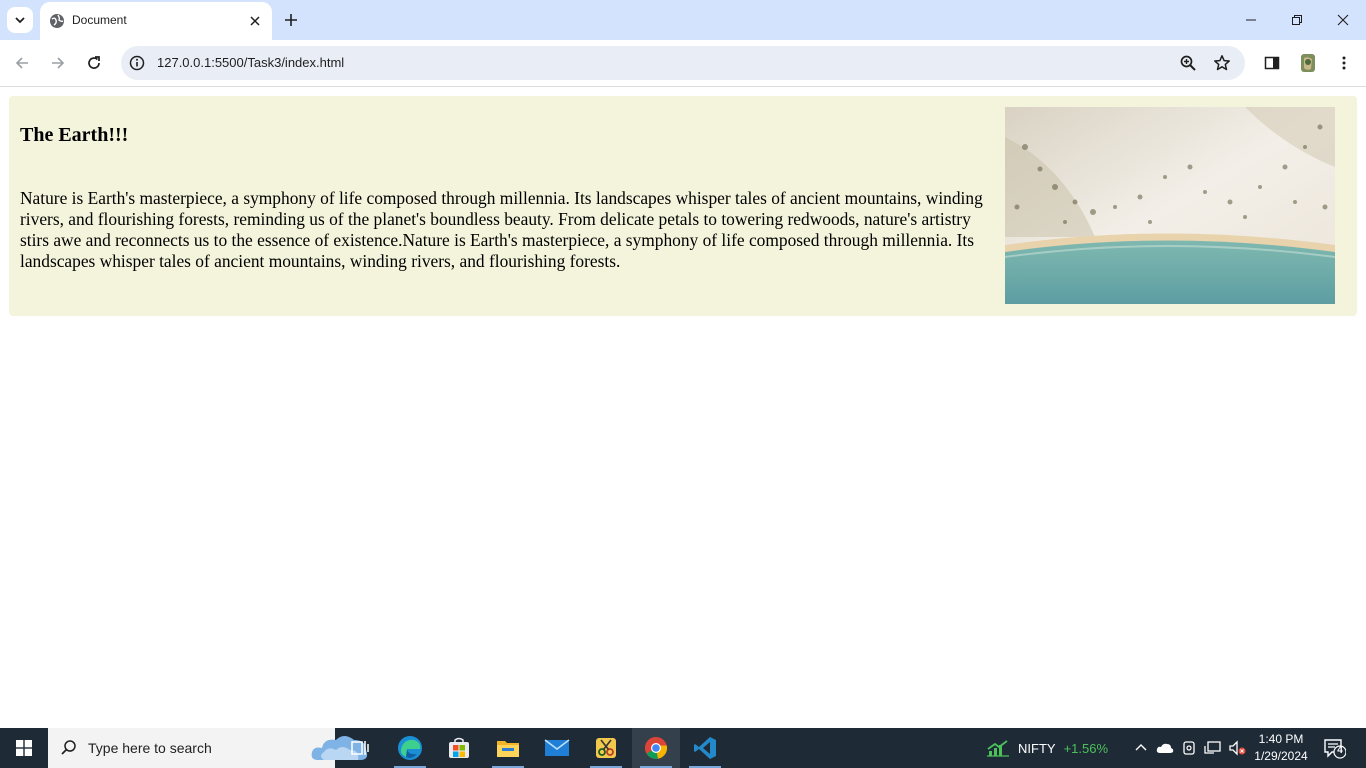 This screenshot has width=1366, height=768. I want to click on chrome-button, so click(656, 748).